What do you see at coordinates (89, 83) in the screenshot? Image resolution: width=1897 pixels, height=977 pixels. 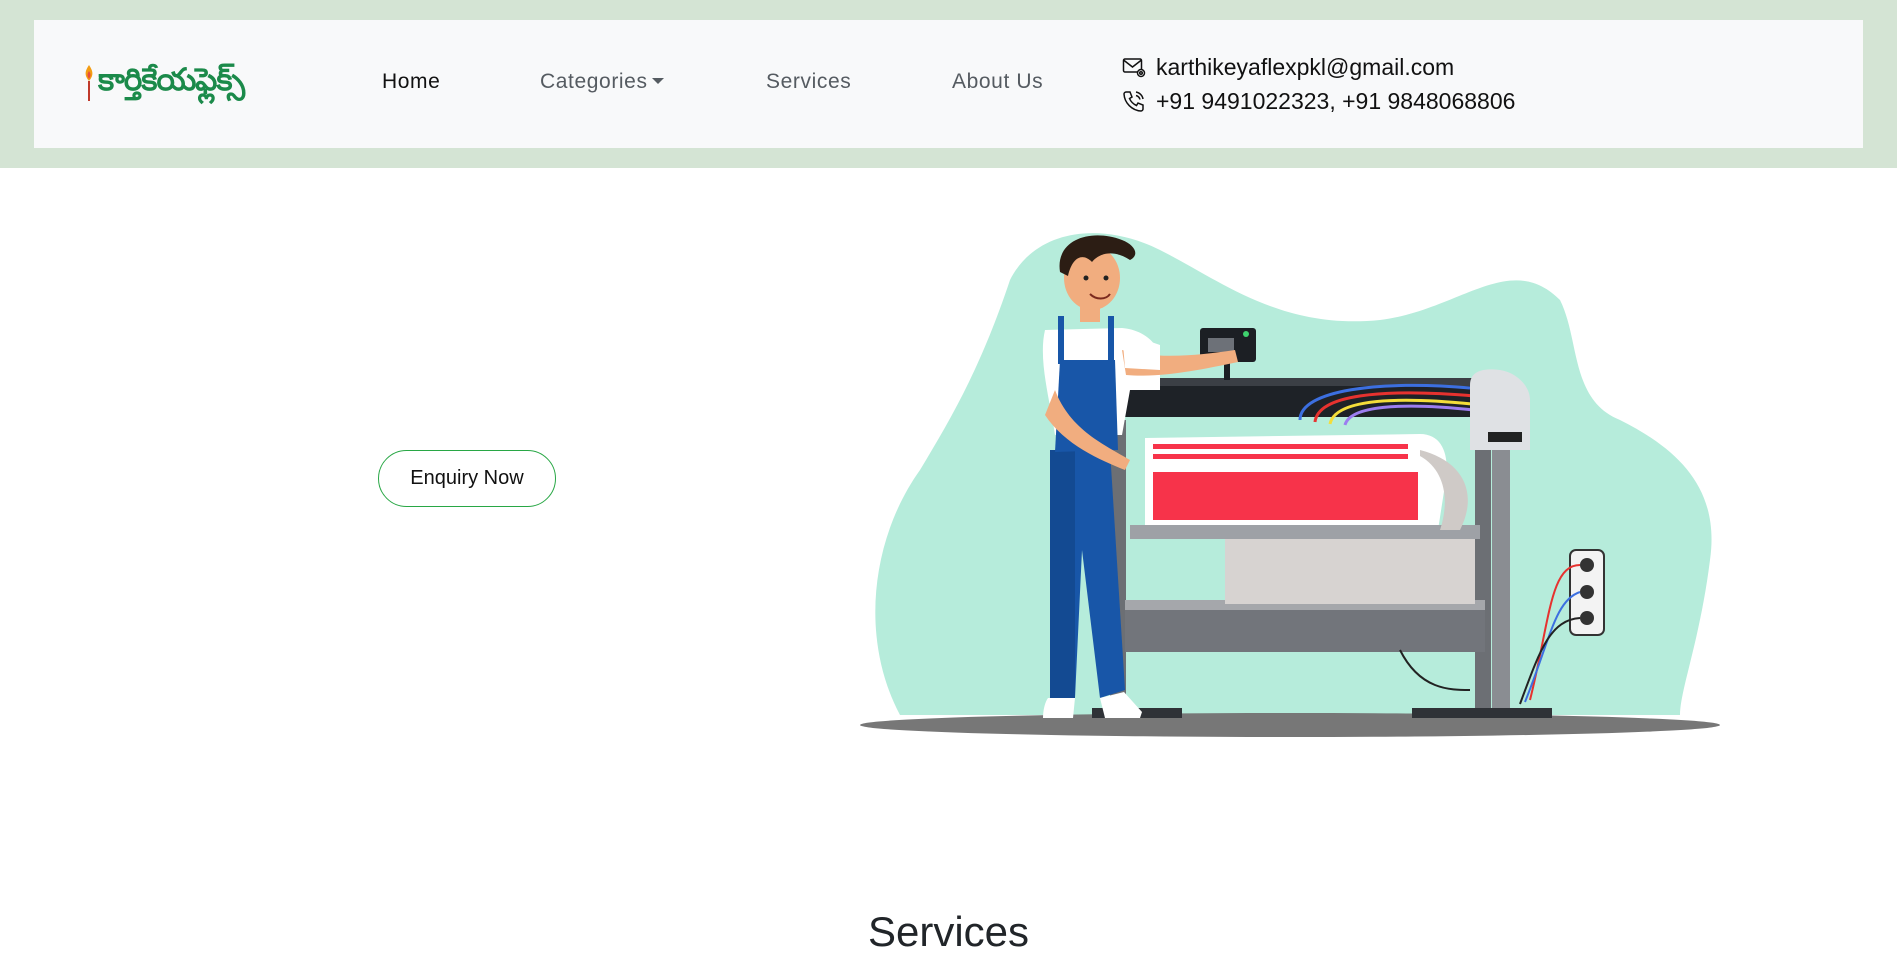 I see `flame-icon` at bounding box center [89, 83].